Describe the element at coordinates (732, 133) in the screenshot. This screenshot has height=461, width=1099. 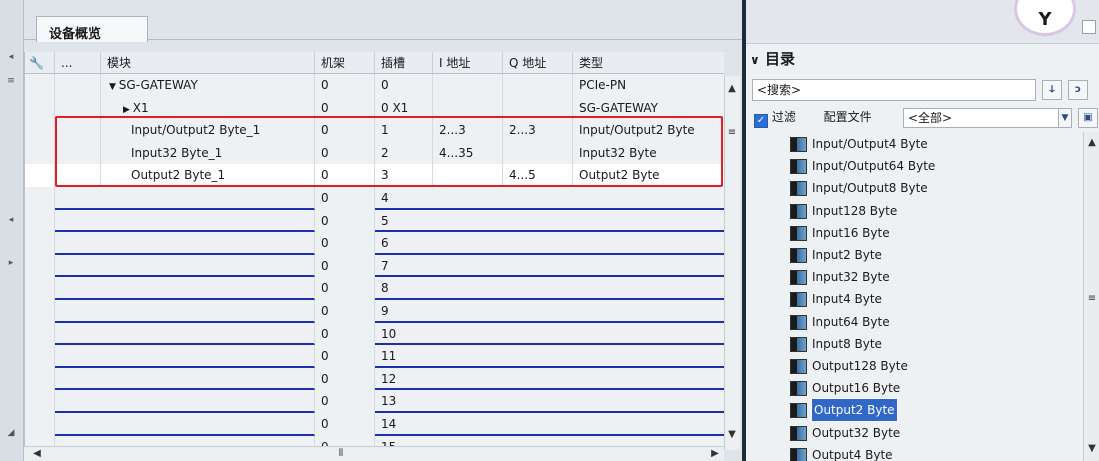
I see `scroll-grip-icon: ≡` at that location.